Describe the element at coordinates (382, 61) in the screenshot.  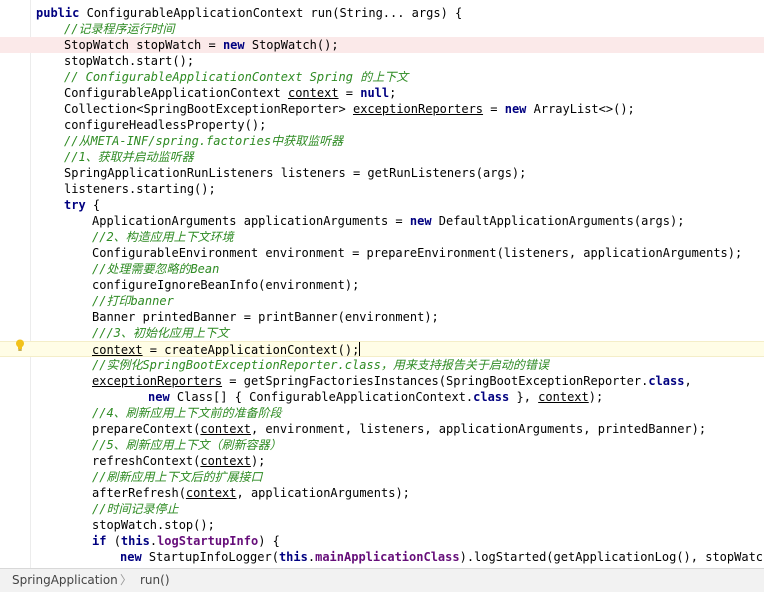
I see `code-line: stopWatch.start();` at that location.